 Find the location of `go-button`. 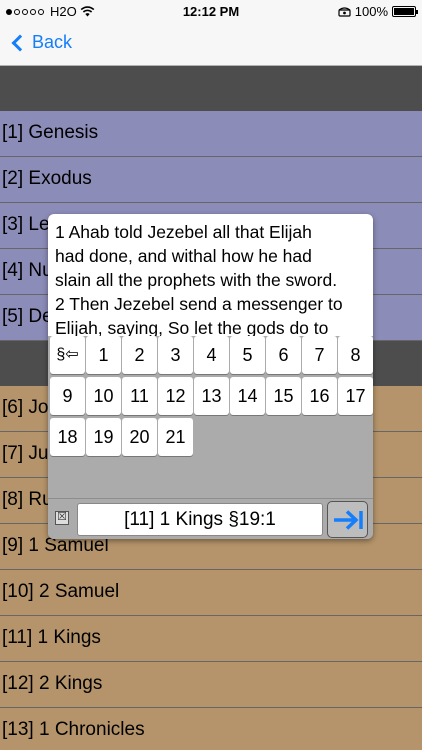

go-button is located at coordinates (347, 519).